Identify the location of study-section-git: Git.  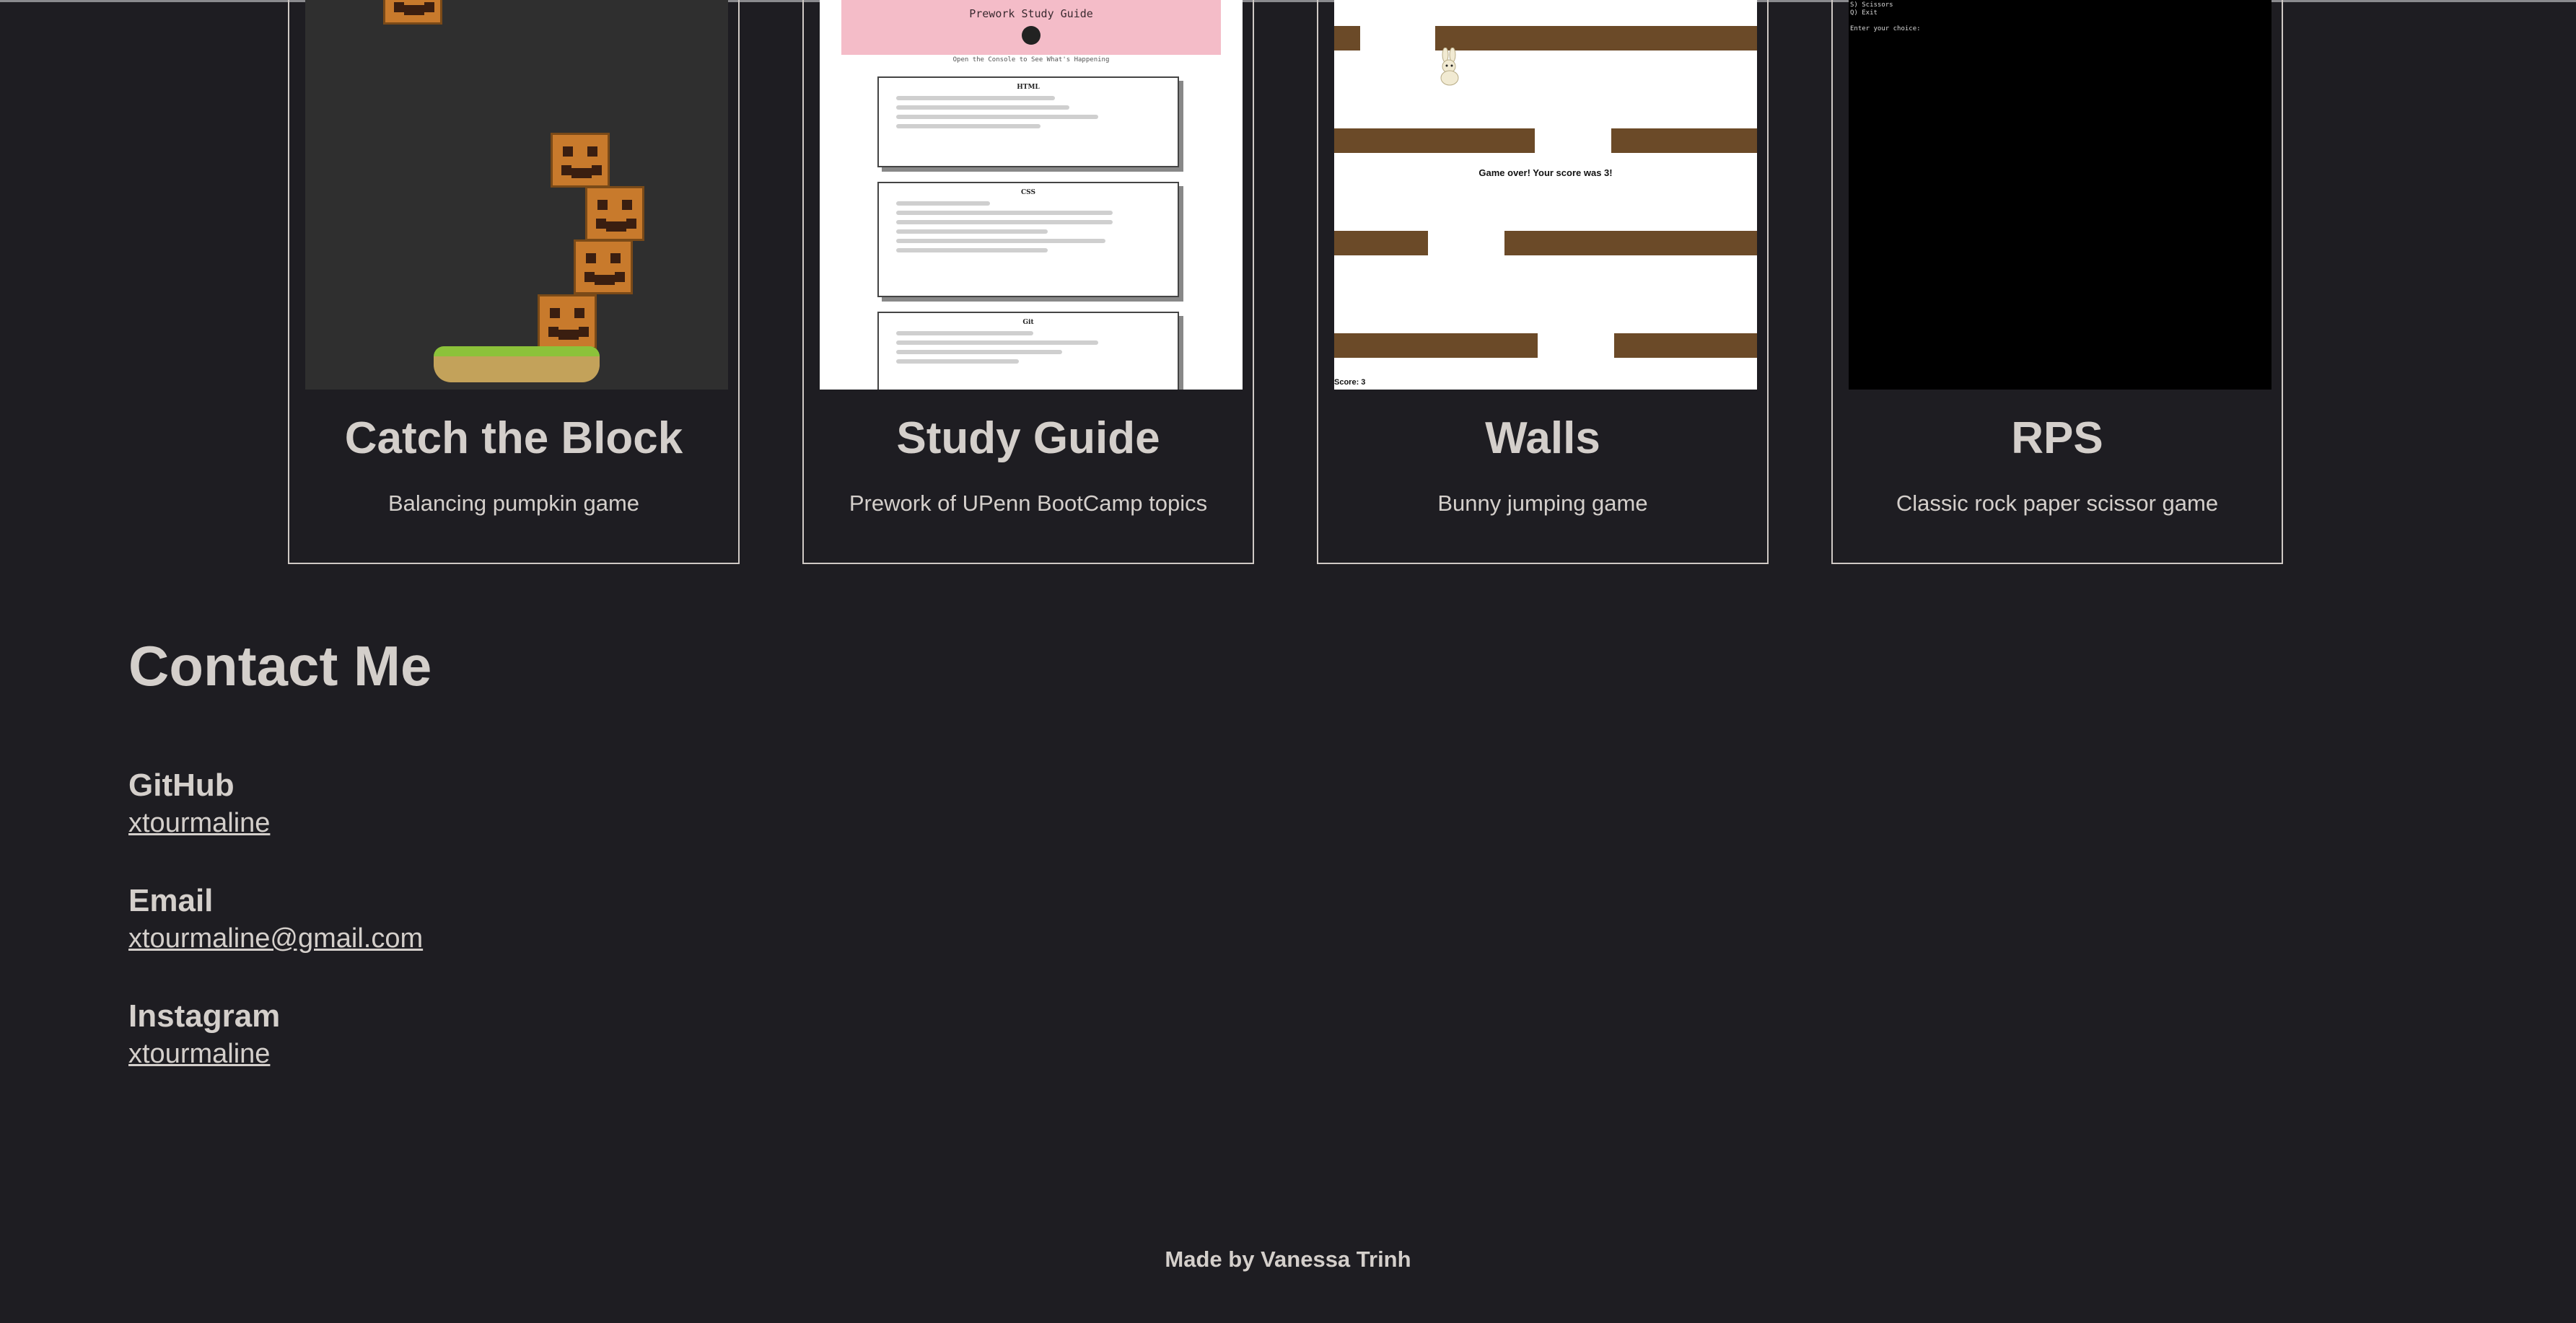
(1028, 351).